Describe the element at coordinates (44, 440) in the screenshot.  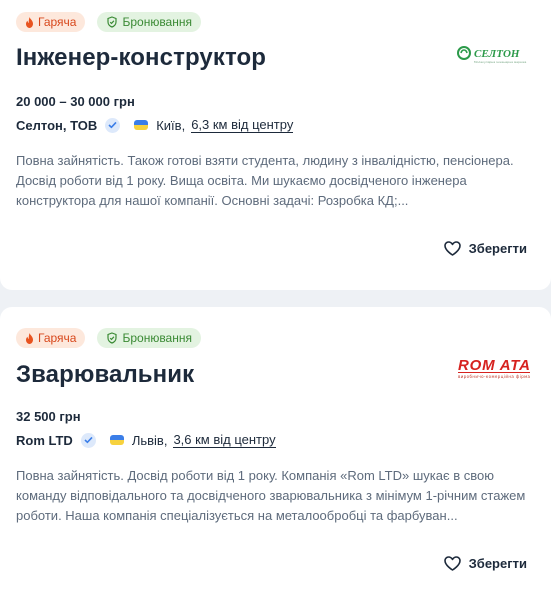
I see `company-name: Rom LTD` at that location.